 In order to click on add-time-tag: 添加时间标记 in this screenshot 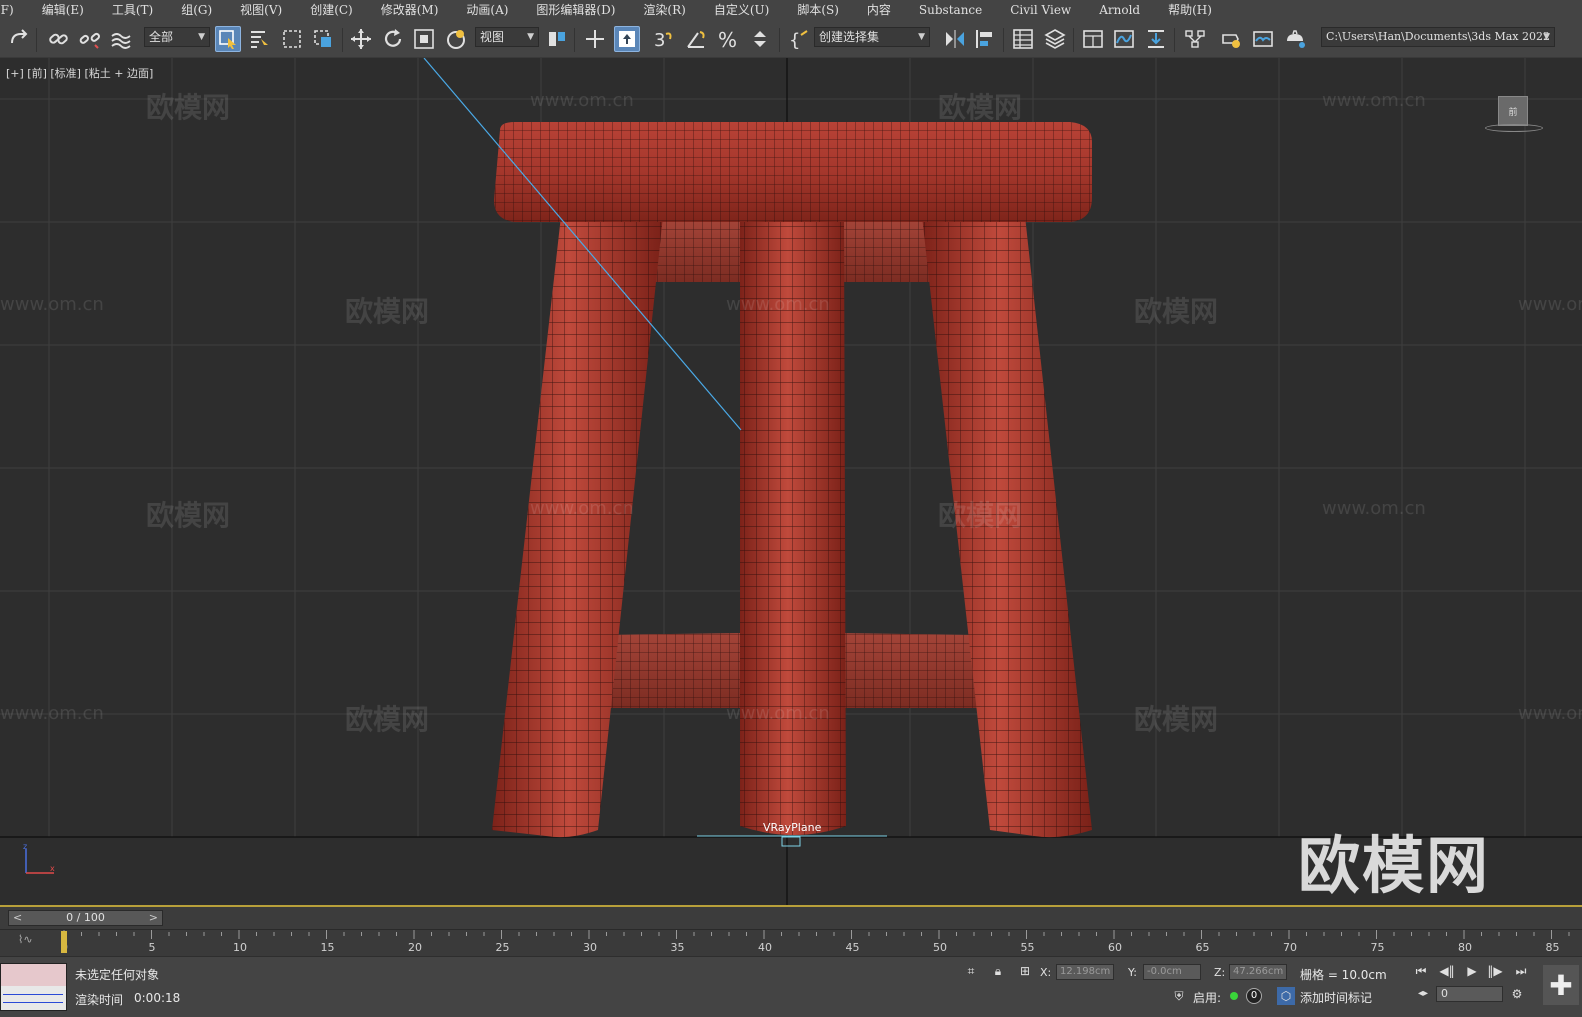, I will do `click(1336, 997)`.